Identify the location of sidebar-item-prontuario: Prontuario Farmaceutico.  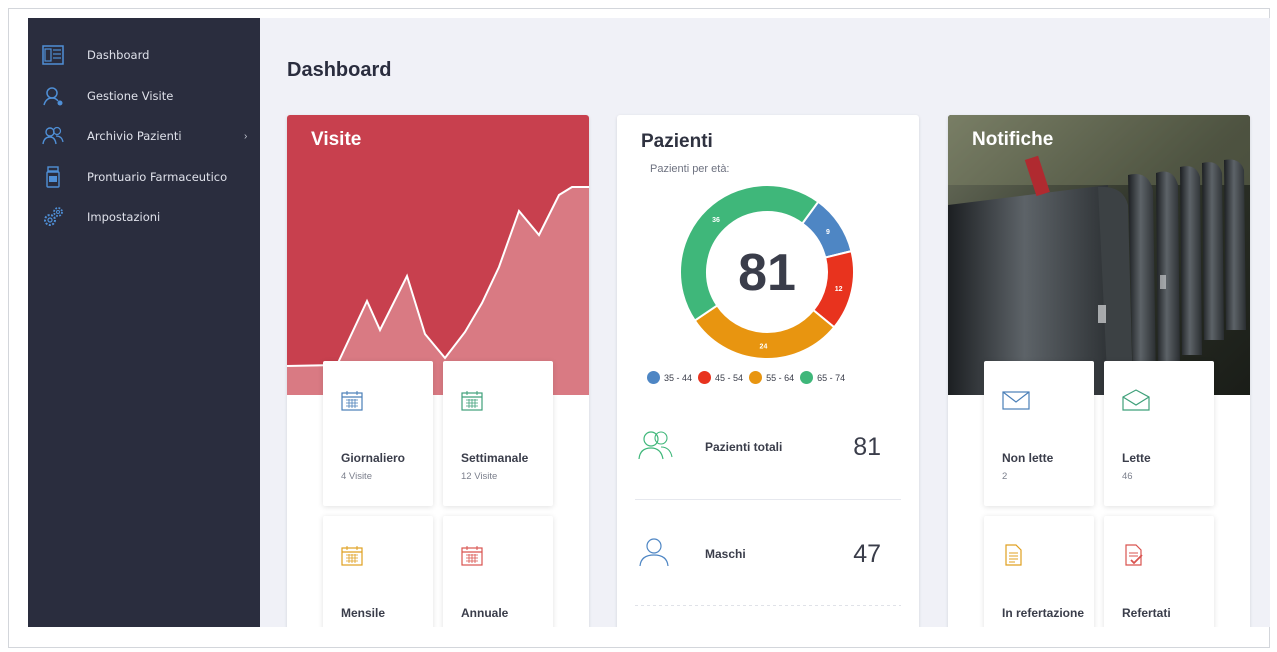
(144, 177).